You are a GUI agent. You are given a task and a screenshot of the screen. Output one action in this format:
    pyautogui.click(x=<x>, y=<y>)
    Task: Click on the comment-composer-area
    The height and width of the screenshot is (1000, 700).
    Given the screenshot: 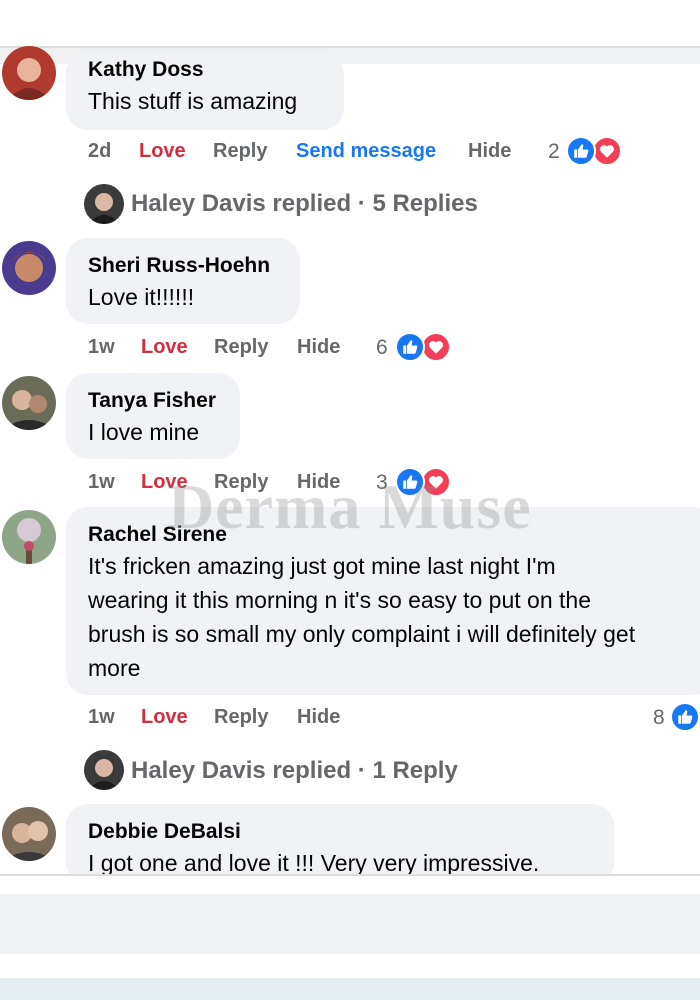 What is the action you would take?
    pyautogui.click(x=350, y=924)
    